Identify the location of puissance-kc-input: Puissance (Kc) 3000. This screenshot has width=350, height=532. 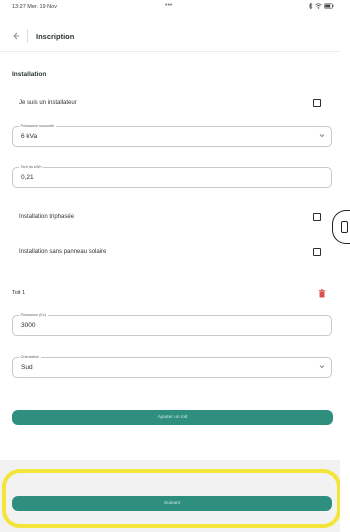
(172, 324).